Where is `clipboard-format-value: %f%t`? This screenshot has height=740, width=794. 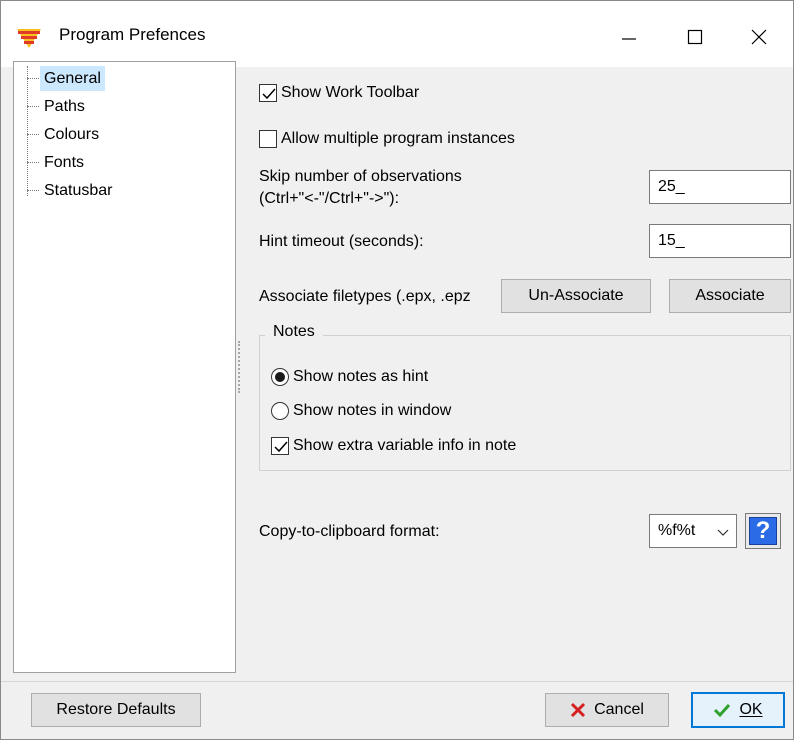 clipboard-format-value: %f%t is located at coordinates (677, 530).